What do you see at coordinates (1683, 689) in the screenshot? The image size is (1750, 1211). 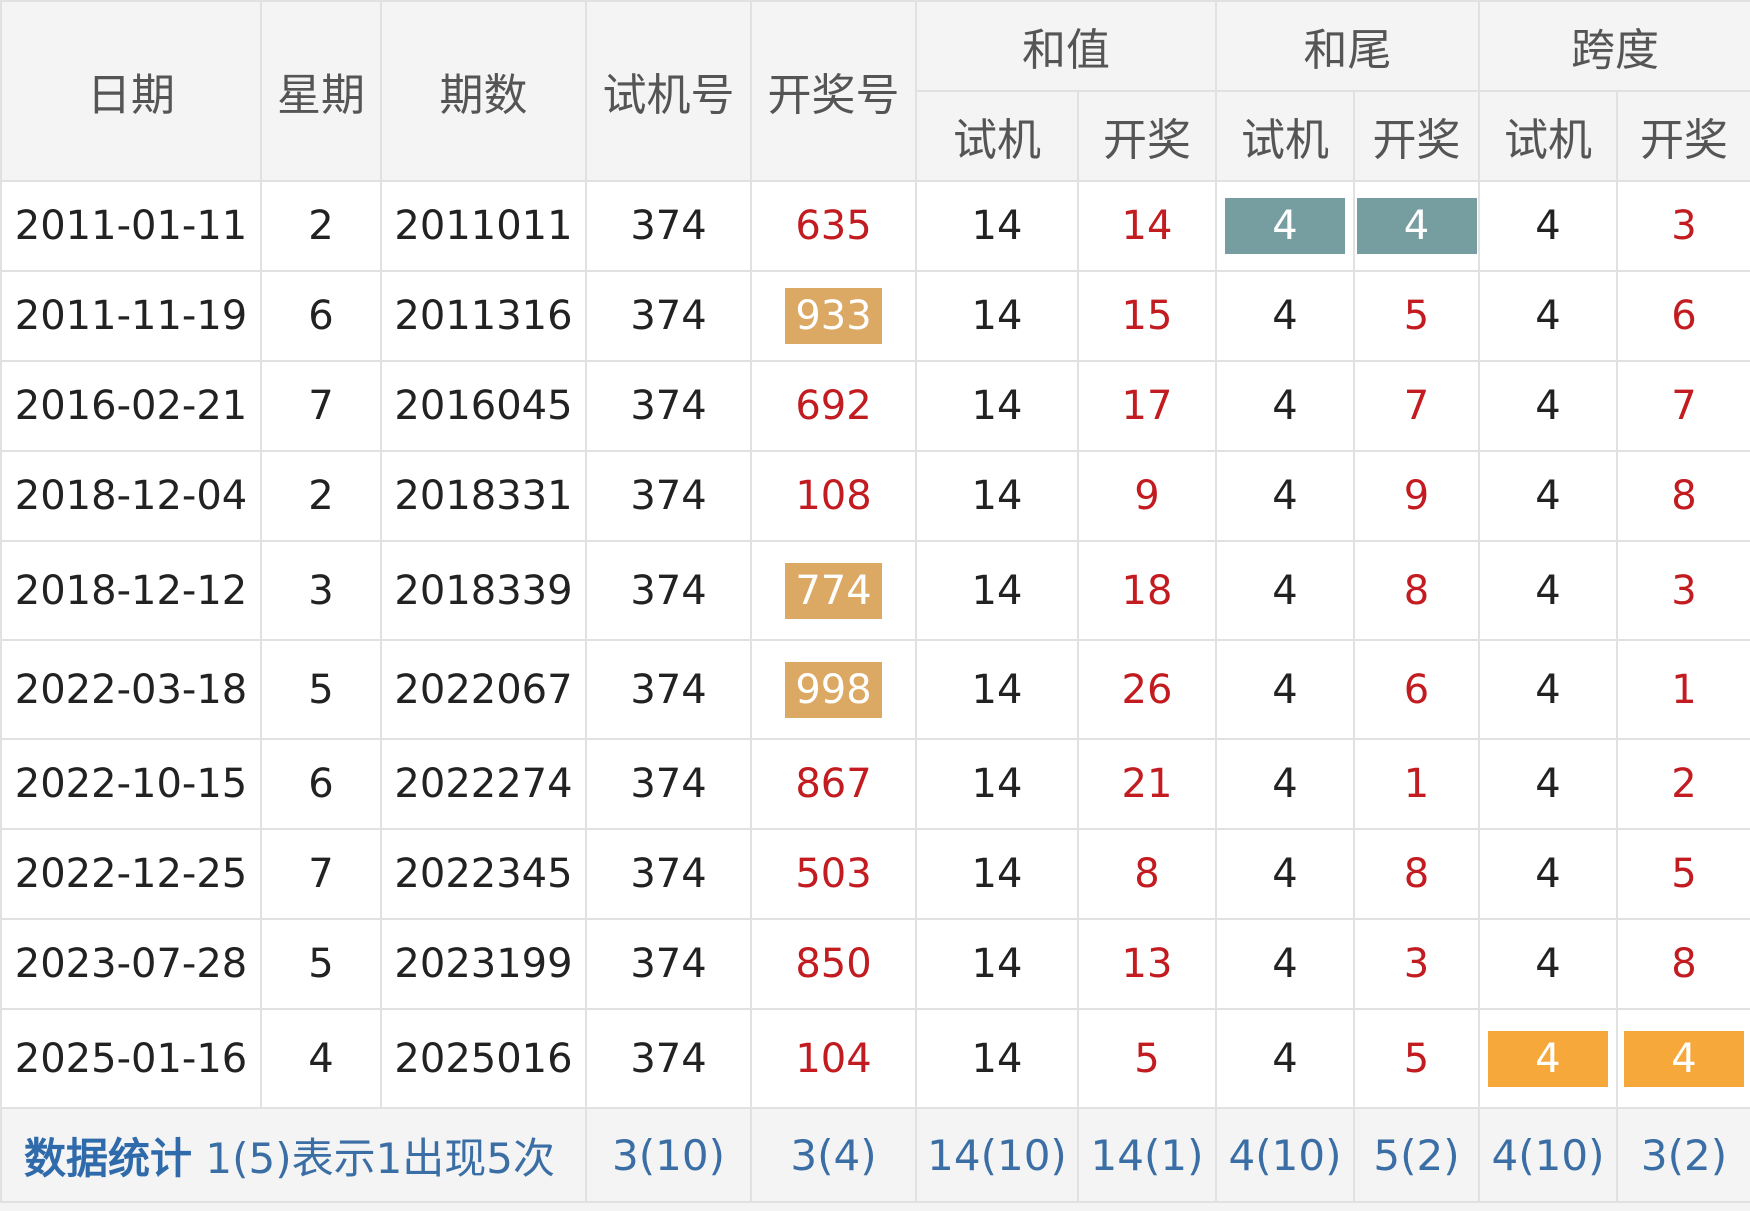 I see `span-draw-cell: 1` at bounding box center [1683, 689].